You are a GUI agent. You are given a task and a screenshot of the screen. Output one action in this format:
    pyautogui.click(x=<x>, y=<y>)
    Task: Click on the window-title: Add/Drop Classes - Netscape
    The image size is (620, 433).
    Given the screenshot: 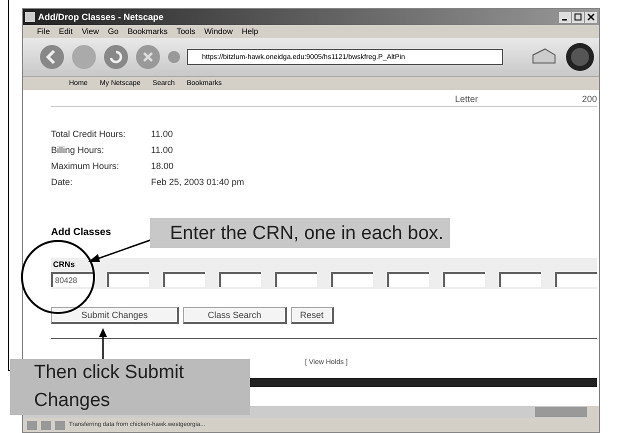 What is the action you would take?
    pyautogui.click(x=101, y=17)
    